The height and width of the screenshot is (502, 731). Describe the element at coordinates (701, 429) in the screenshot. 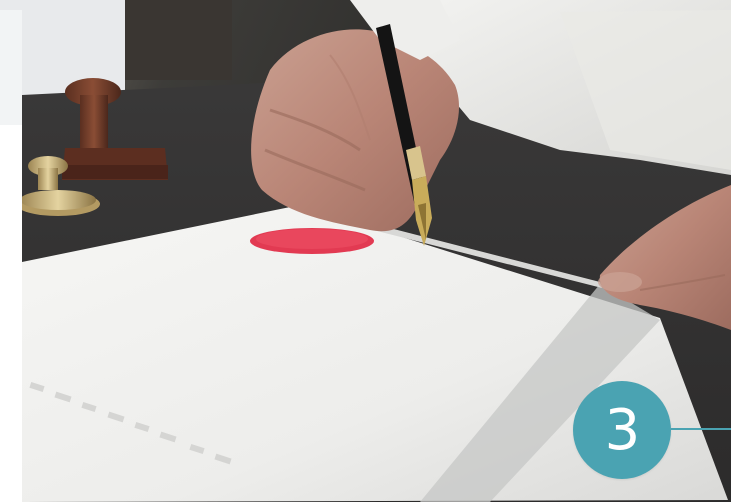

I see `step-connector-line` at that location.